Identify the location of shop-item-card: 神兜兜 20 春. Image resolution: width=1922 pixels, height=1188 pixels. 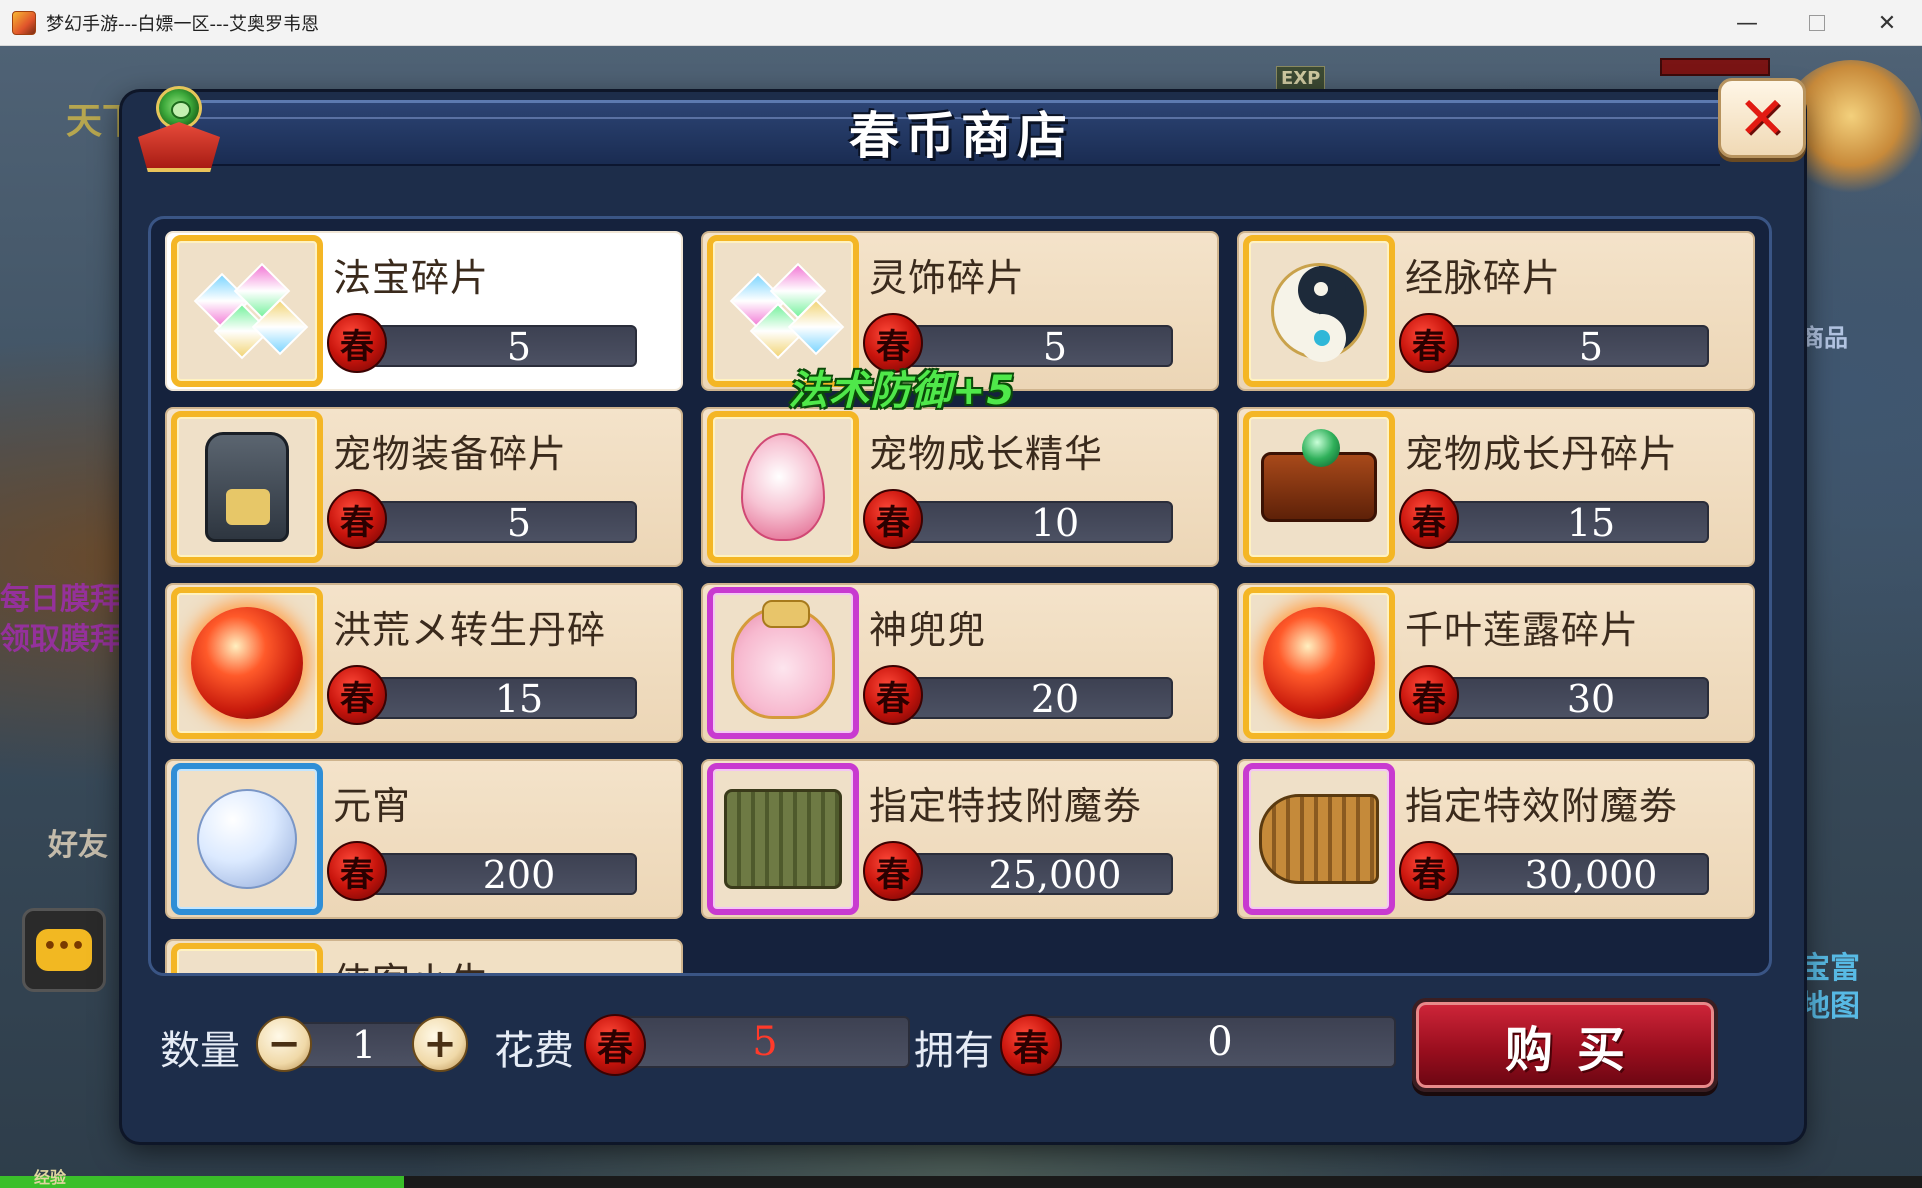
(960, 663).